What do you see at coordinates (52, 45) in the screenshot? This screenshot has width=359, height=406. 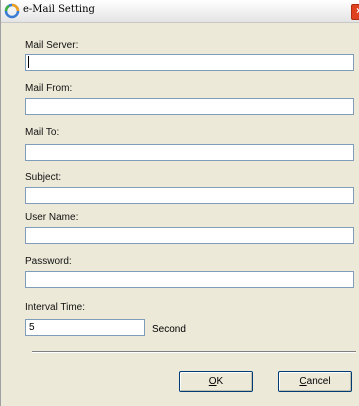 I see `mail-server-label: Mail Server:` at bounding box center [52, 45].